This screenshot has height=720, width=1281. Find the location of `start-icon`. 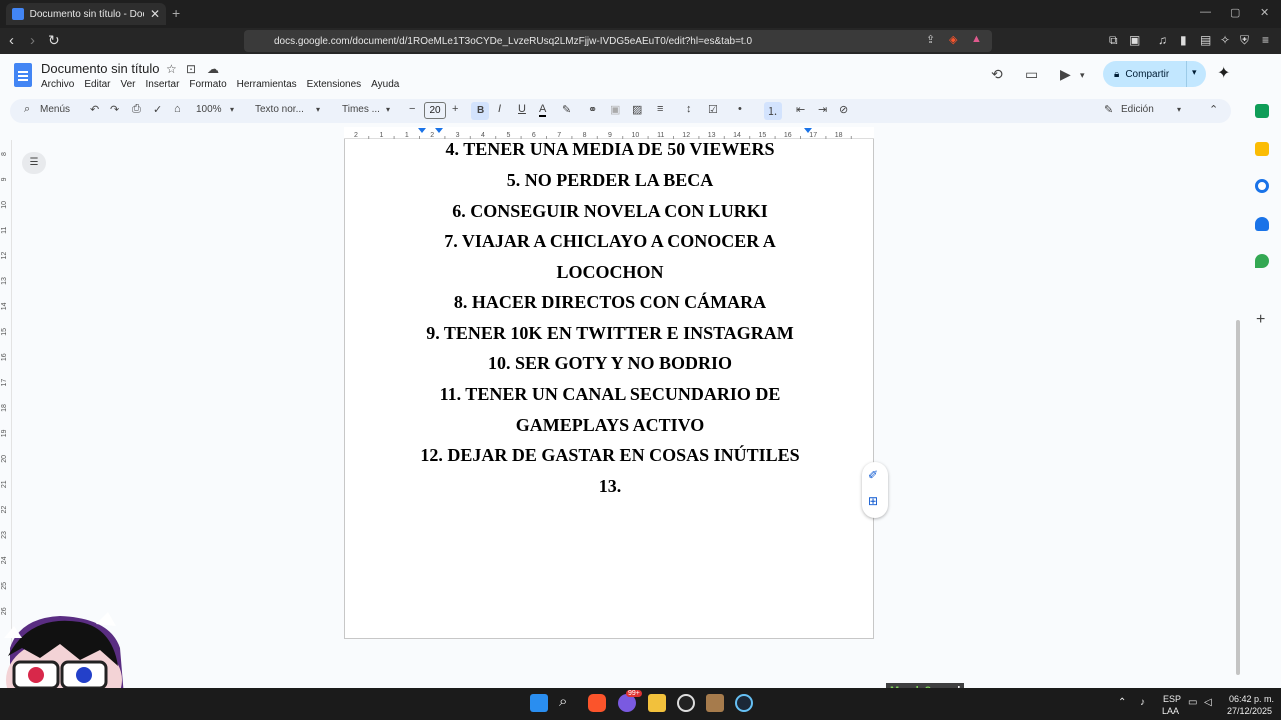

start-icon is located at coordinates (539, 703).